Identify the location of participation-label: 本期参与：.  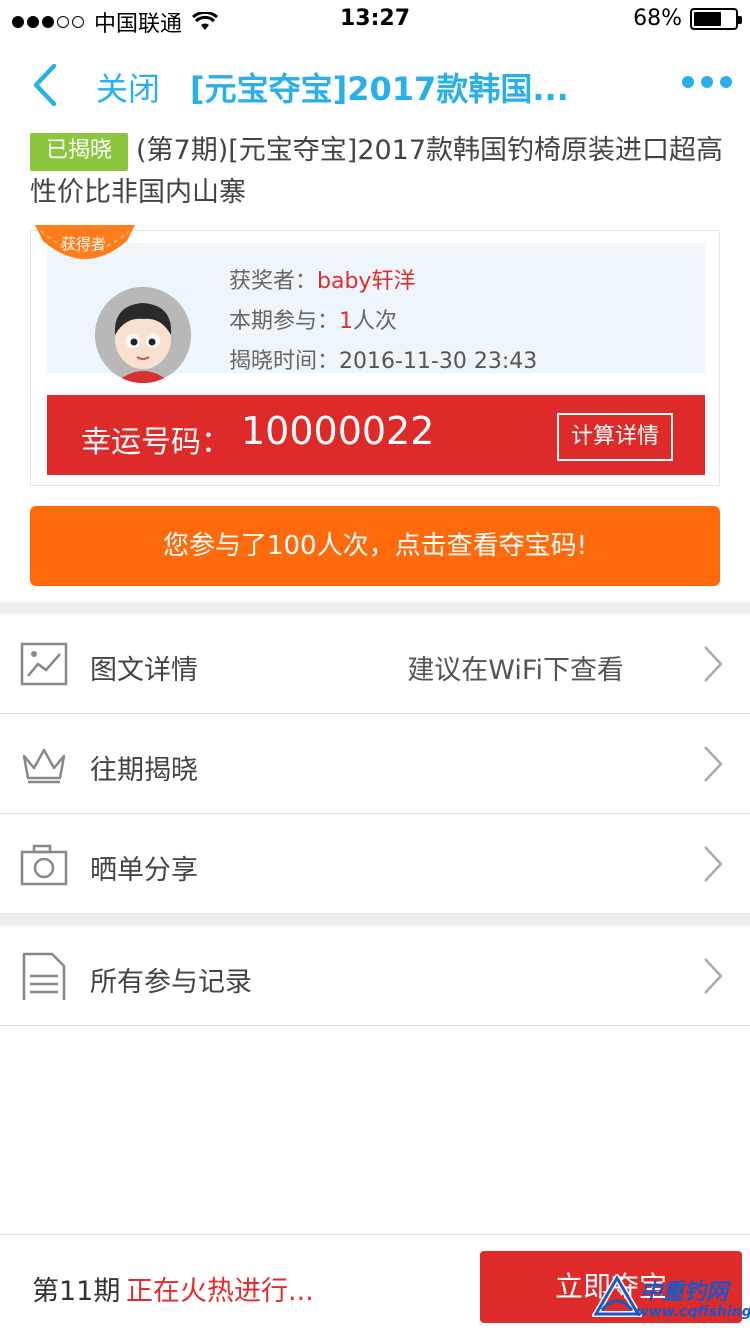
(284, 321).